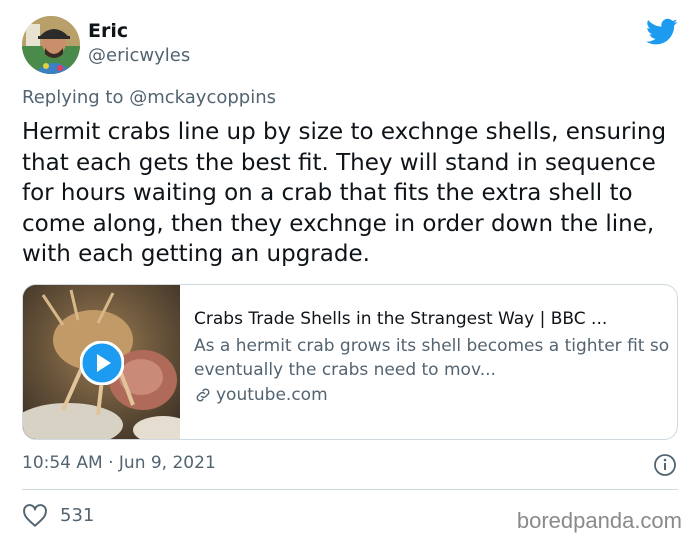 The image size is (700, 543). What do you see at coordinates (665, 465) in the screenshot?
I see `info-icon` at bounding box center [665, 465].